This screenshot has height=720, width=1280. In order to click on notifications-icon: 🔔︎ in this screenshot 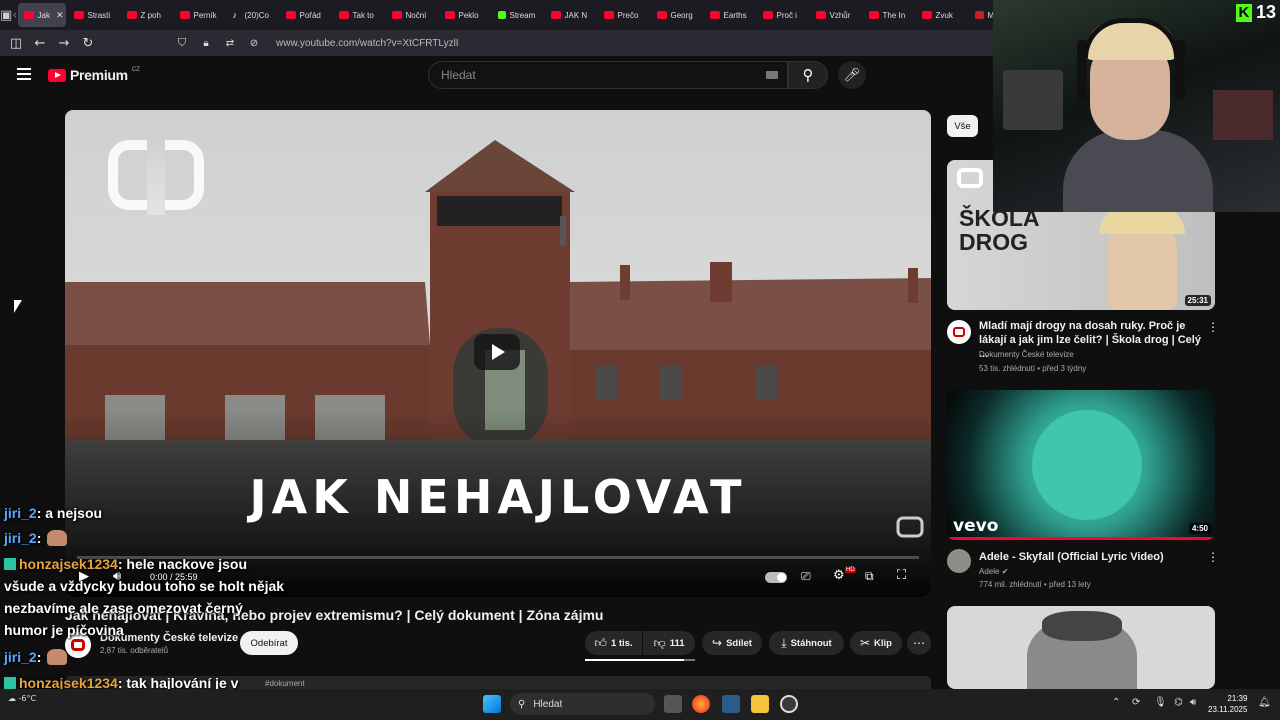, I will do `click(1264, 702)`.